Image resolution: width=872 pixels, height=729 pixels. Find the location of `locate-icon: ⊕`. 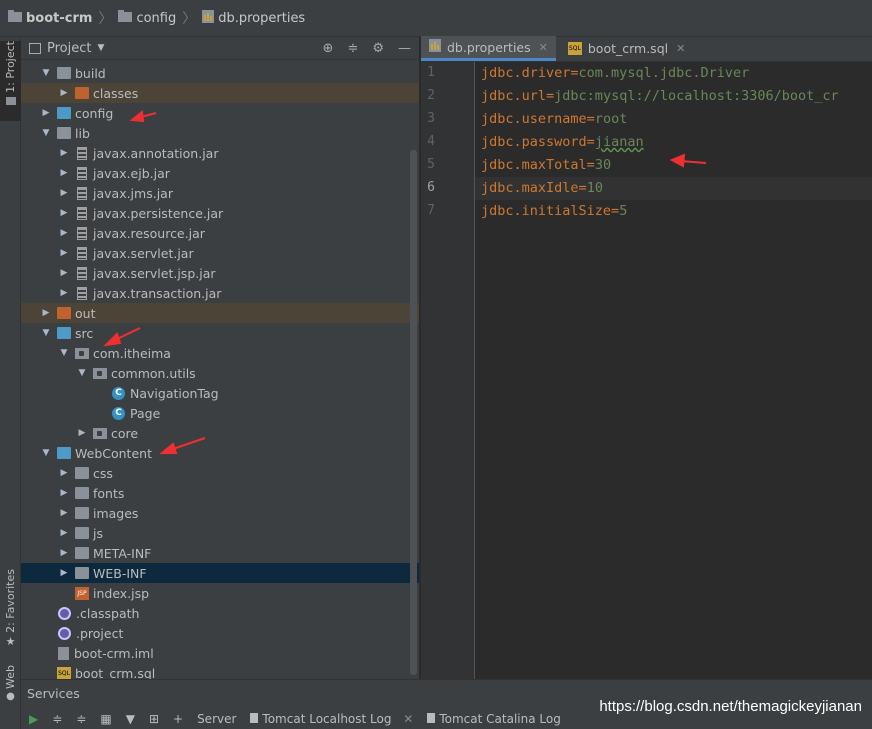

locate-icon: ⊕ is located at coordinates (328, 48).